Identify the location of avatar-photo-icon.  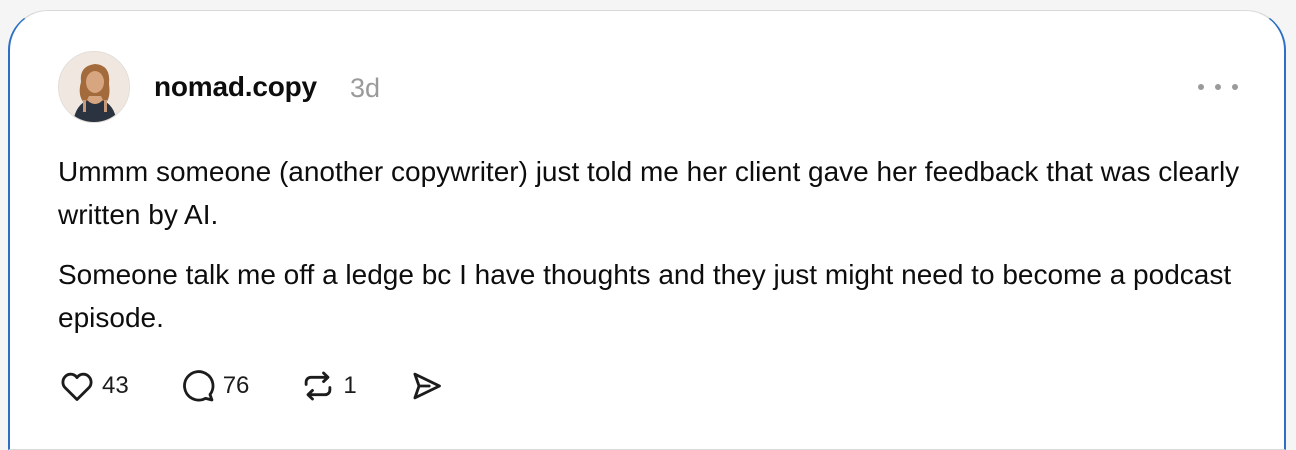
(94, 87).